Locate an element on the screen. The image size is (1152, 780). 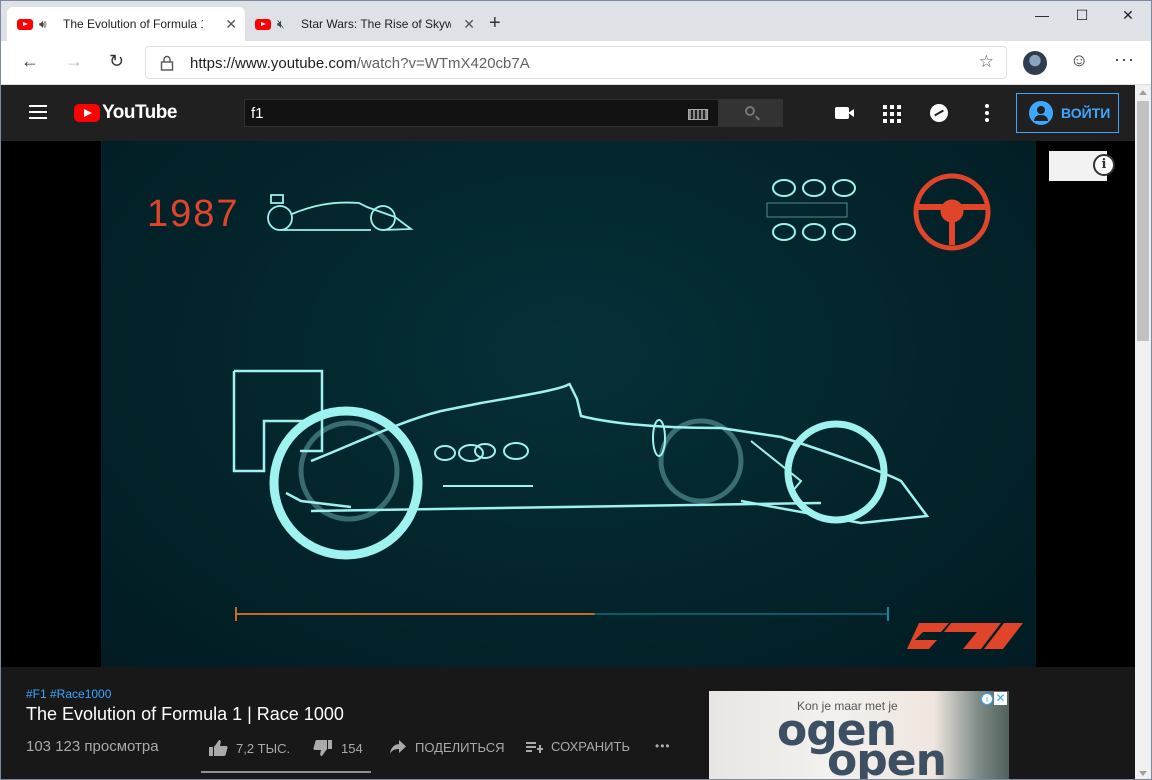
maximize-button: ☐ is located at coordinates (1082, 15).